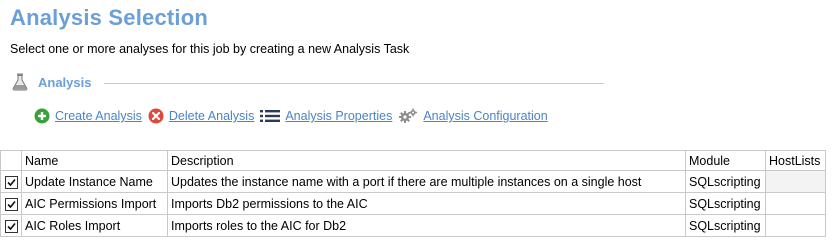  I want to click on analysis-properties-button: Analysis Properties, so click(326, 116).